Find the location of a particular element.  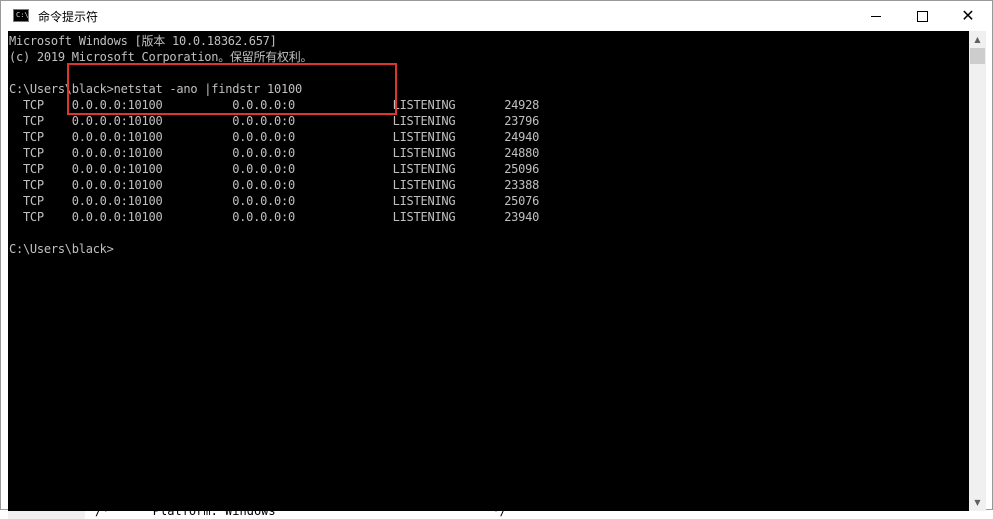

minimize-button is located at coordinates (876, 16).